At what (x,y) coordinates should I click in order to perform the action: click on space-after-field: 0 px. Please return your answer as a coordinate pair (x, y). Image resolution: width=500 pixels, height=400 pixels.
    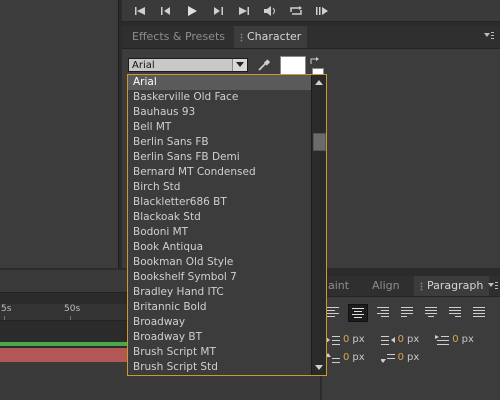
    Looking at the image, I should click on (400, 357).